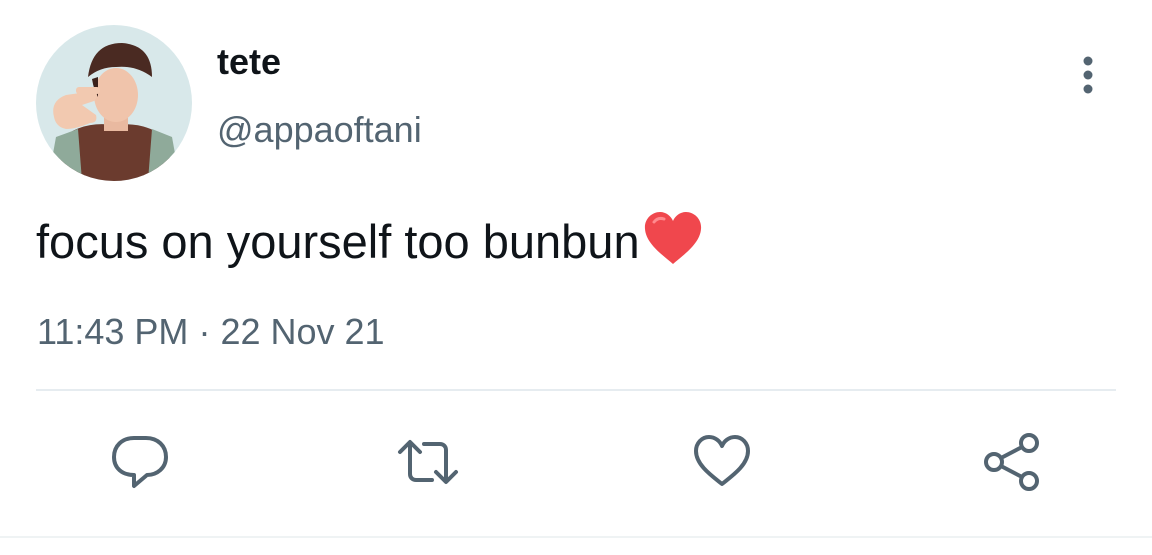 The width and height of the screenshot is (1152, 555). I want to click on avatar-photo, so click(114, 103).